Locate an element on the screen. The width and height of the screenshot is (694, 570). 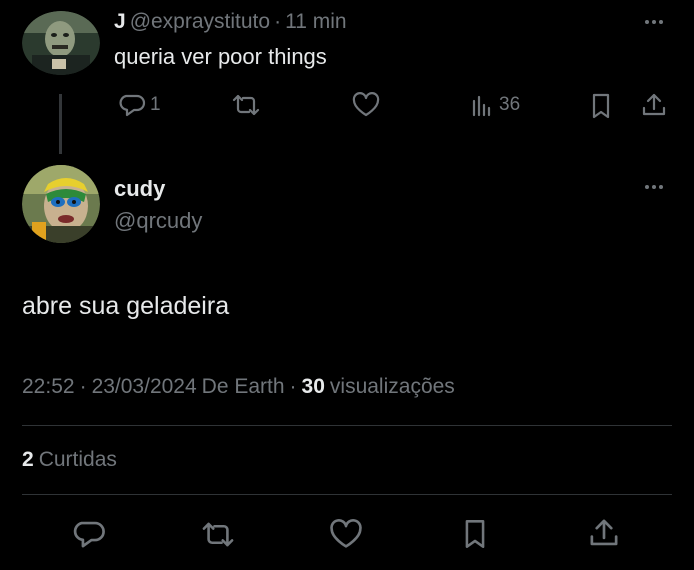
likes-label: Curtidas is located at coordinates (77, 459).